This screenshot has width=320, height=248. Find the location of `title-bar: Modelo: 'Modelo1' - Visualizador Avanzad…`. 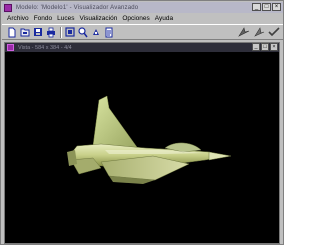

title-bar: Modelo: 'Modelo1' - Visualizador Avanzad… is located at coordinates (142, 7).